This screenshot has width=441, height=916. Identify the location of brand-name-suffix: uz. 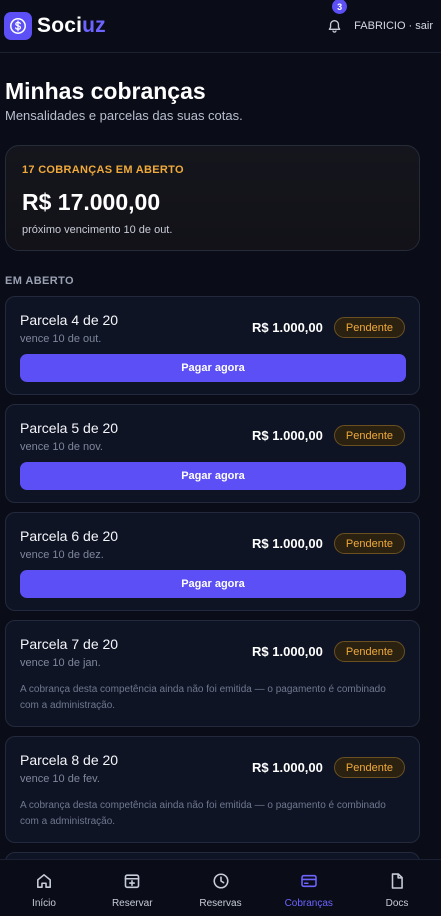
(94, 25).